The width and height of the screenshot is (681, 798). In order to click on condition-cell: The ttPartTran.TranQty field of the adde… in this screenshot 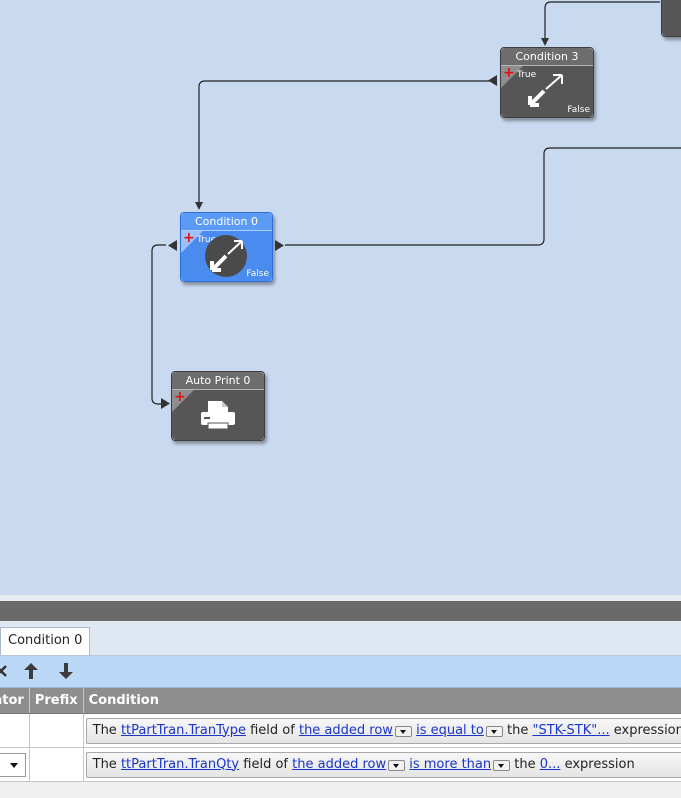, I will do `click(381, 764)`.